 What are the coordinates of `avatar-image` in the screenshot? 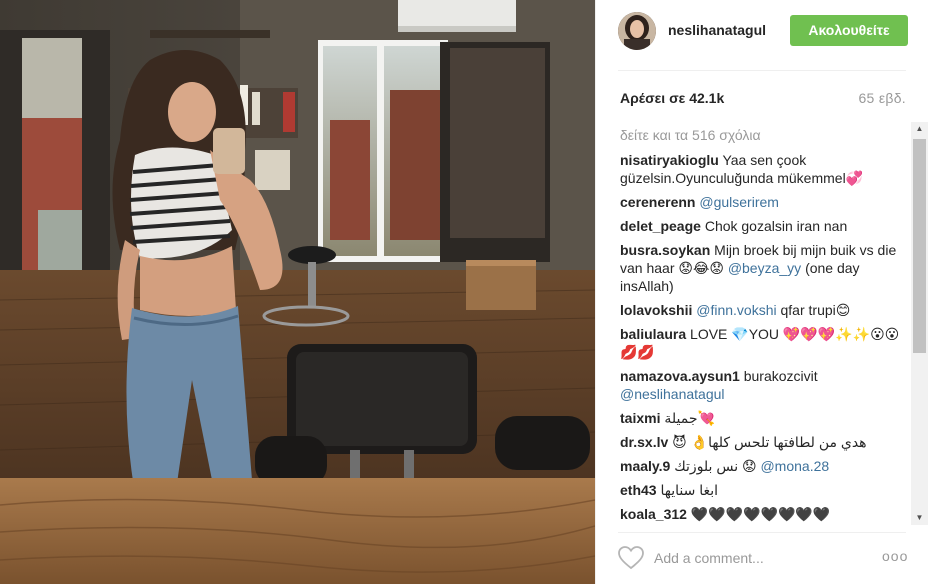 It's located at (637, 31).